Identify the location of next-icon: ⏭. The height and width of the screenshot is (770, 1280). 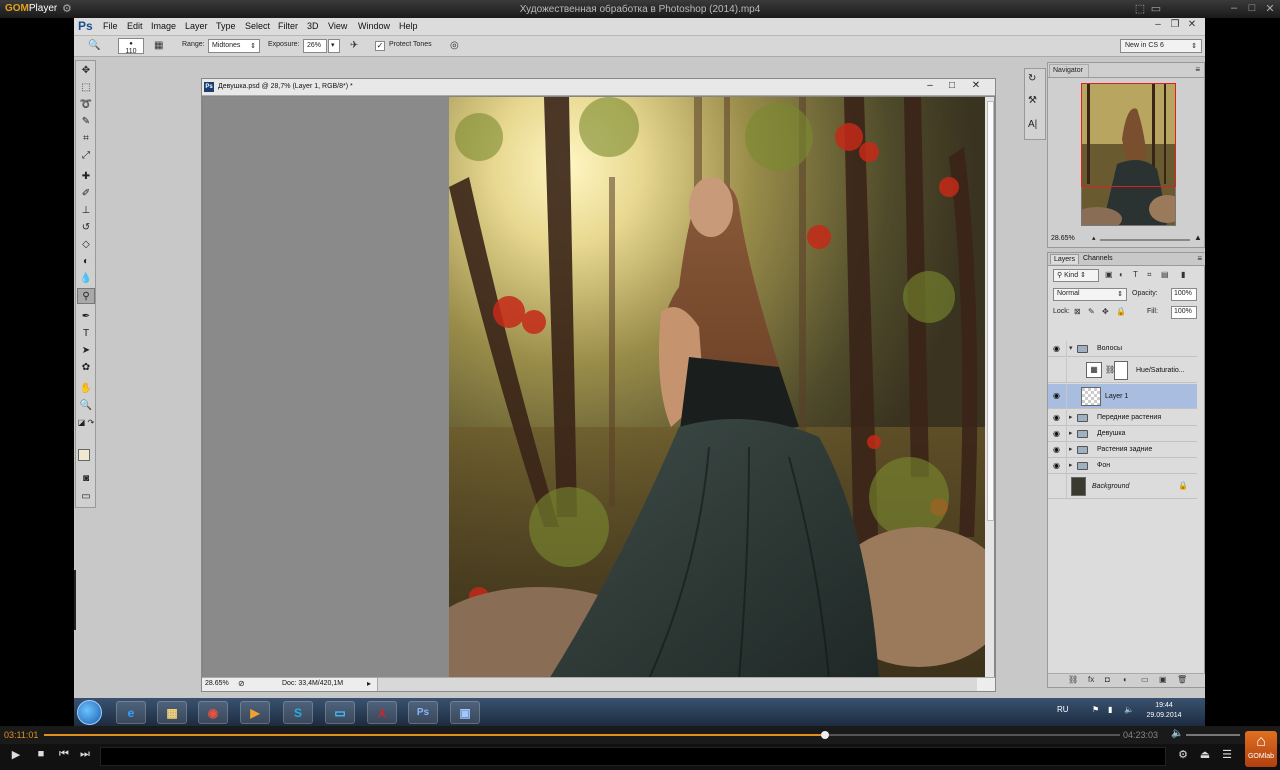
(85, 754).